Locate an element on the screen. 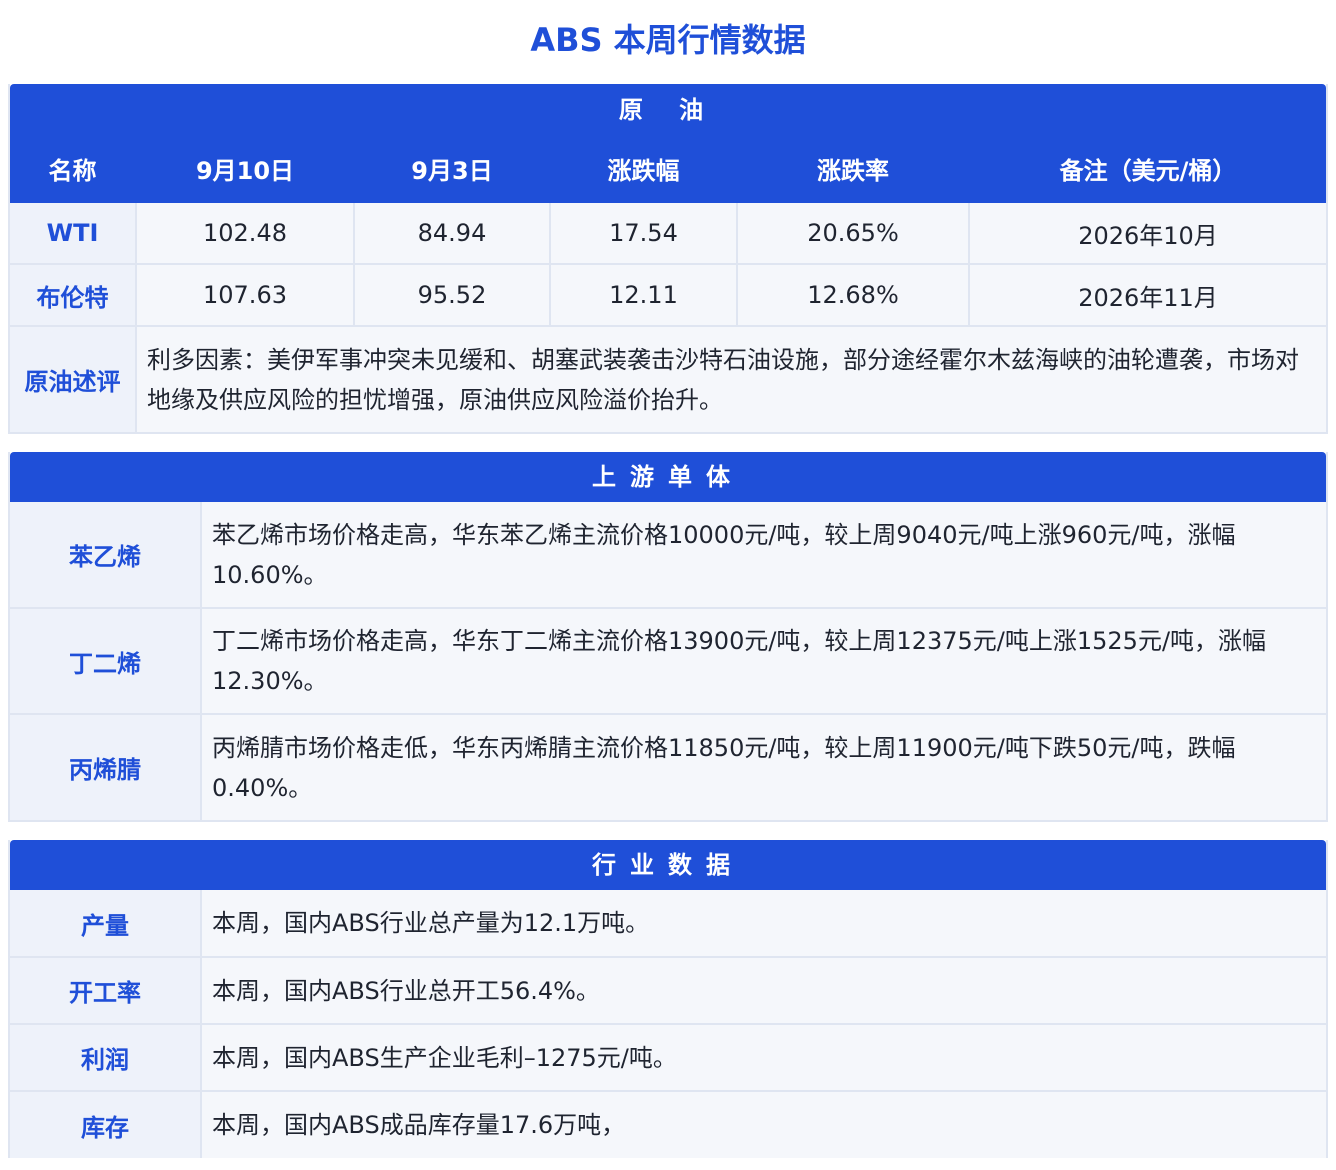  wti-current-price: 102.48 is located at coordinates (245, 233).